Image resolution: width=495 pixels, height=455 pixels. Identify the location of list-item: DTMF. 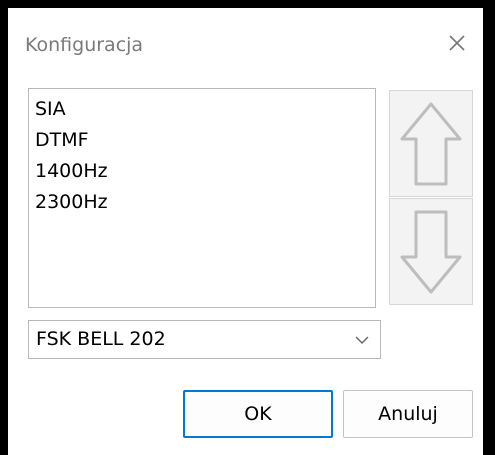
(202, 140).